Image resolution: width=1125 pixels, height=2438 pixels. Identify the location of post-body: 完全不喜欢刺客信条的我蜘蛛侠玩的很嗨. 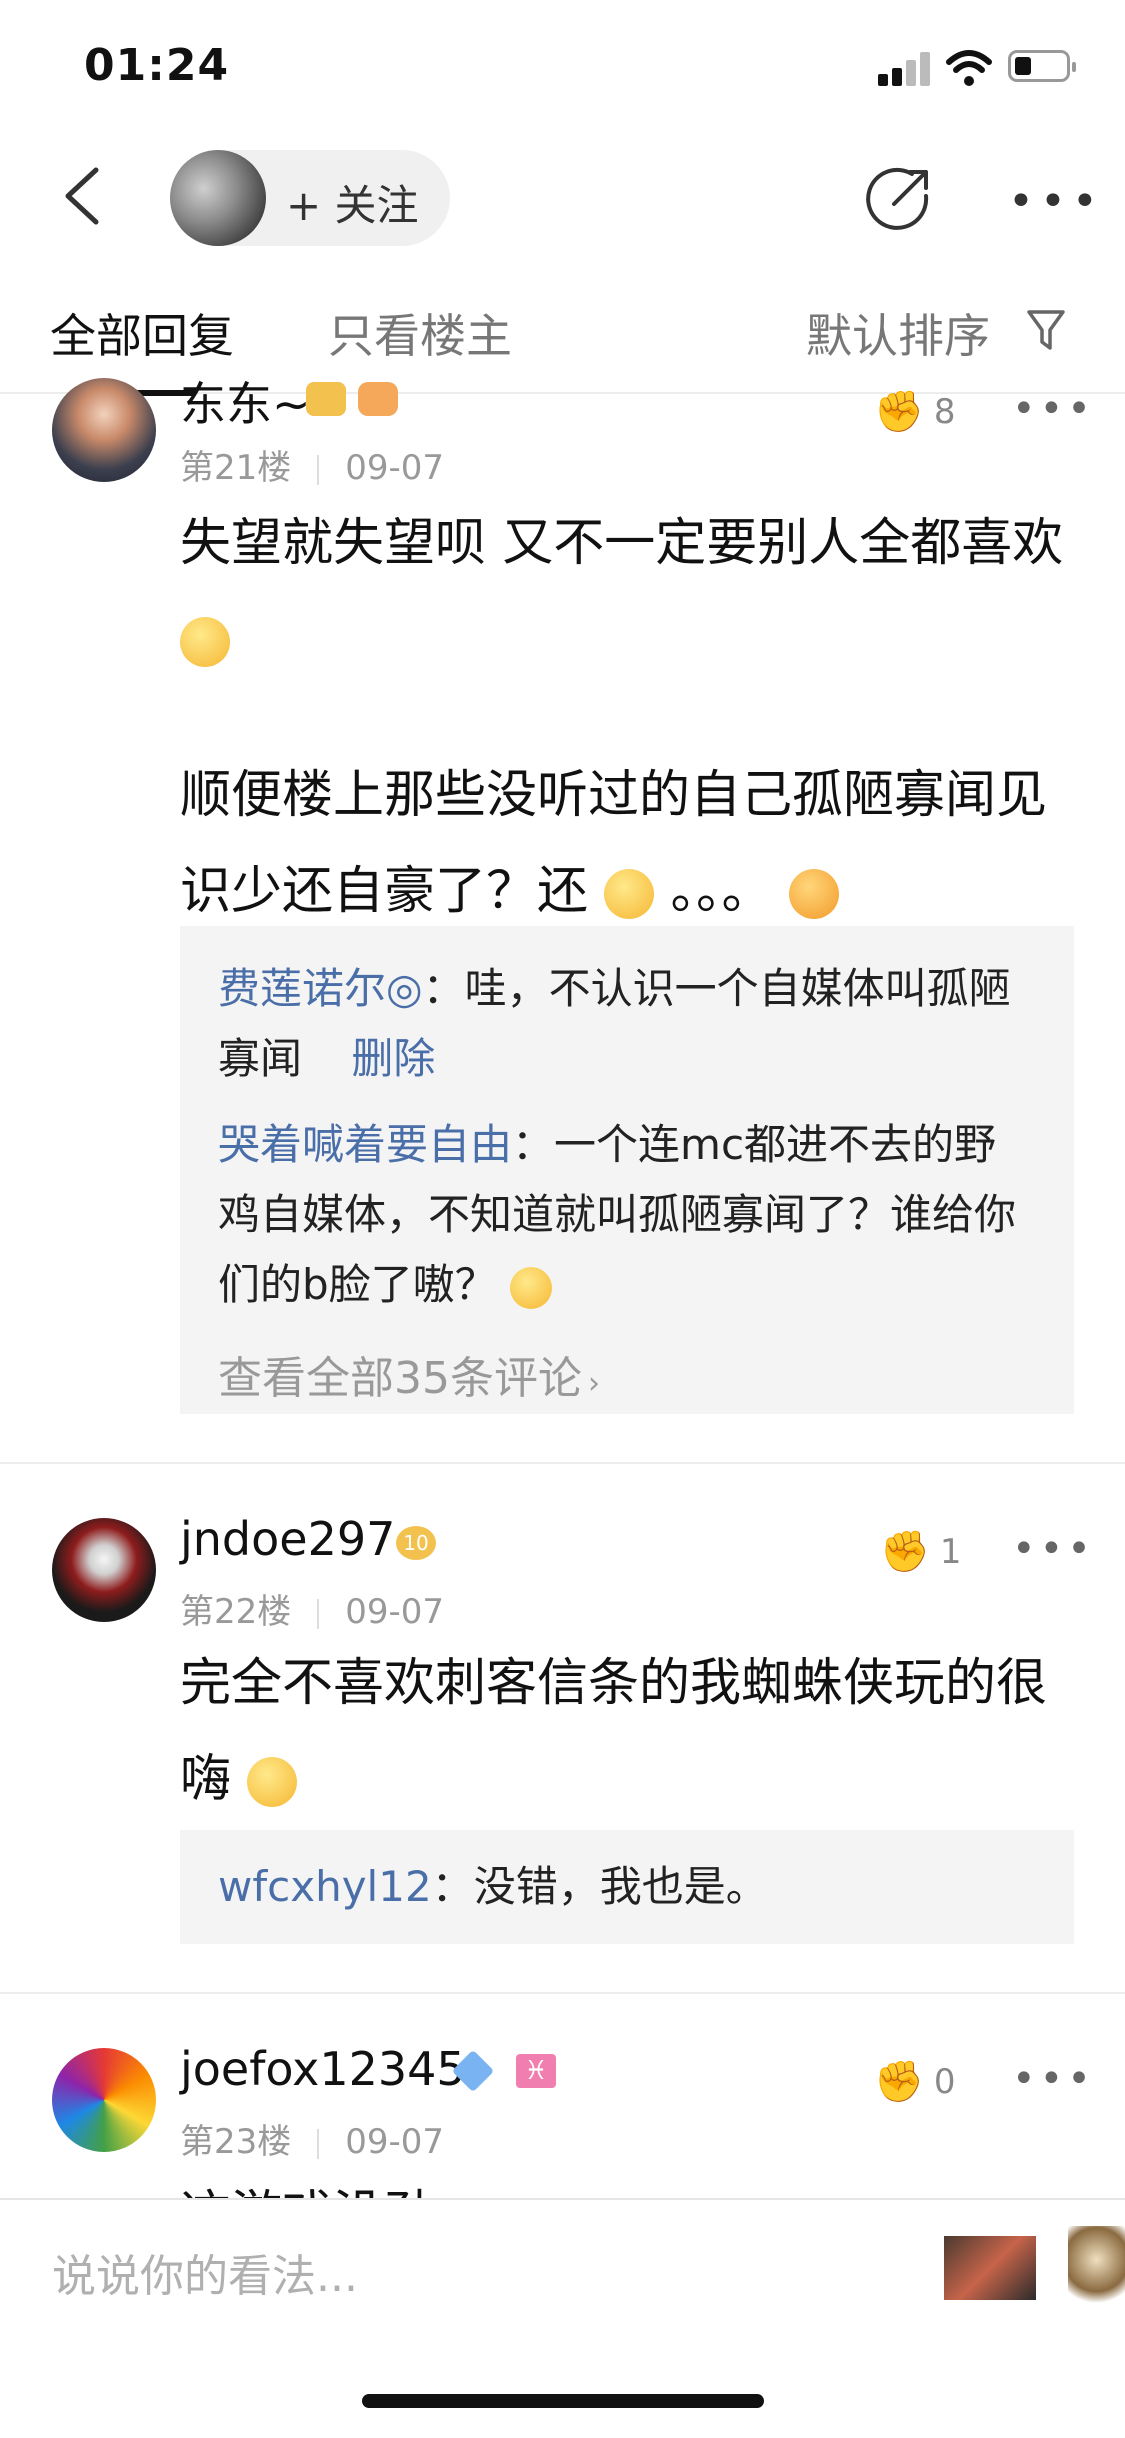
(630, 1732).